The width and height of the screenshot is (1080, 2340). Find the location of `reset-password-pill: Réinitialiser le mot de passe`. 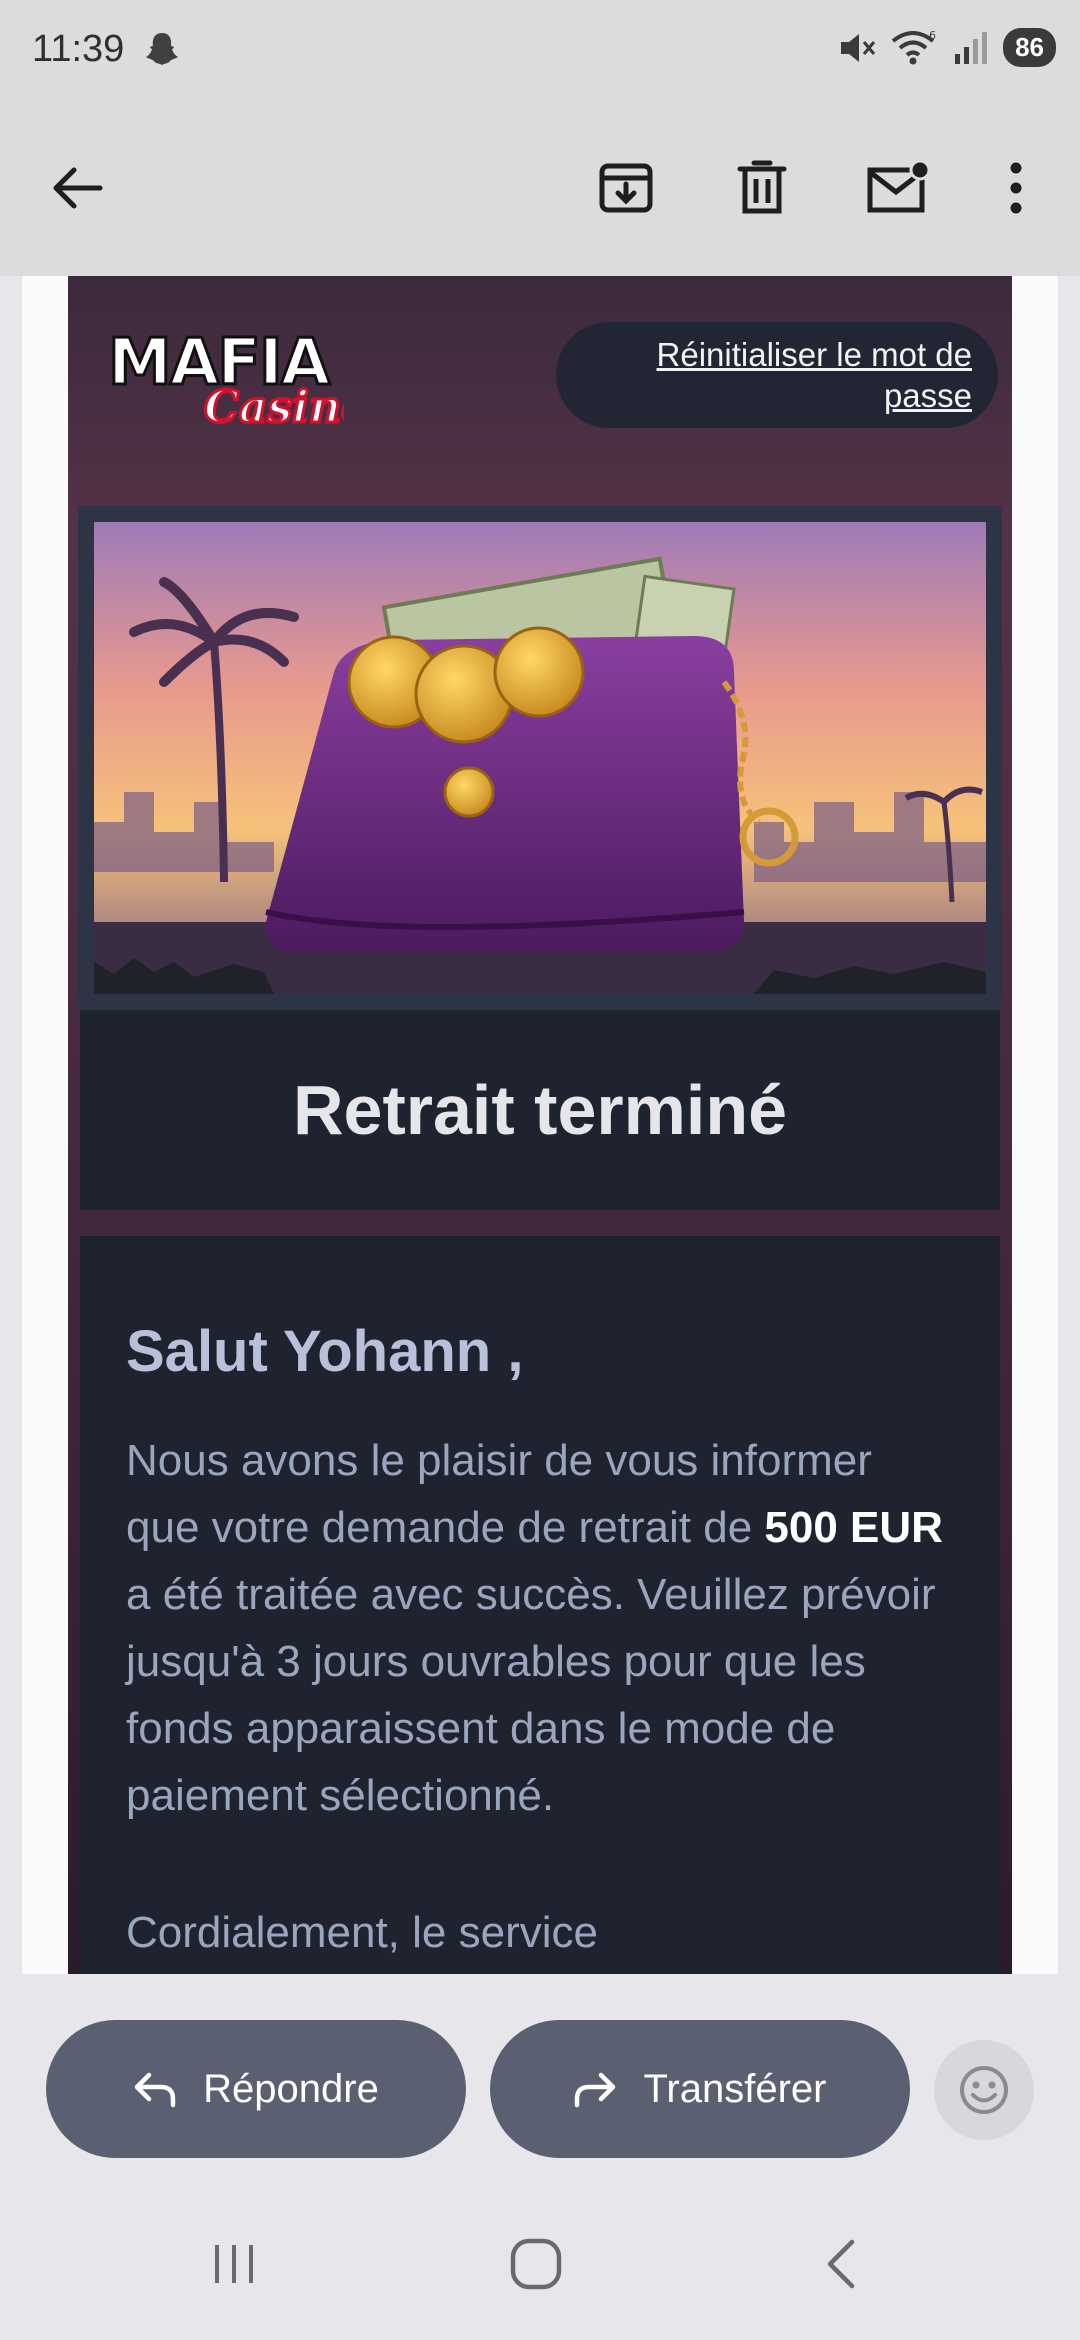

reset-password-pill: Réinitialiser le mot de passe is located at coordinates (777, 375).